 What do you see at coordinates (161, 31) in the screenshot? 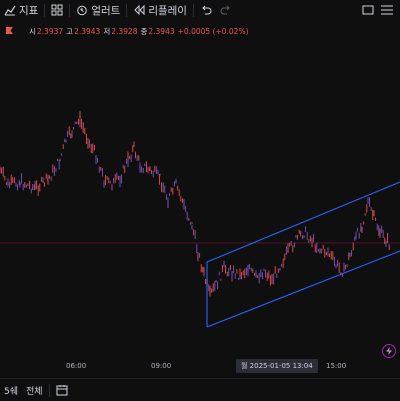
I see `close-value: 2.3943` at bounding box center [161, 31].